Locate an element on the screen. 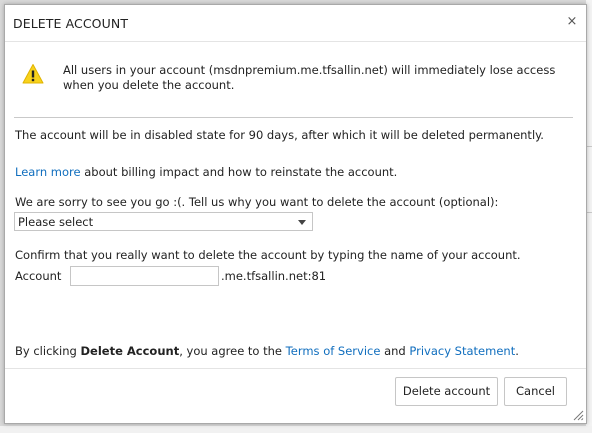 The image size is (592, 433). agreement-and: and is located at coordinates (395, 351).